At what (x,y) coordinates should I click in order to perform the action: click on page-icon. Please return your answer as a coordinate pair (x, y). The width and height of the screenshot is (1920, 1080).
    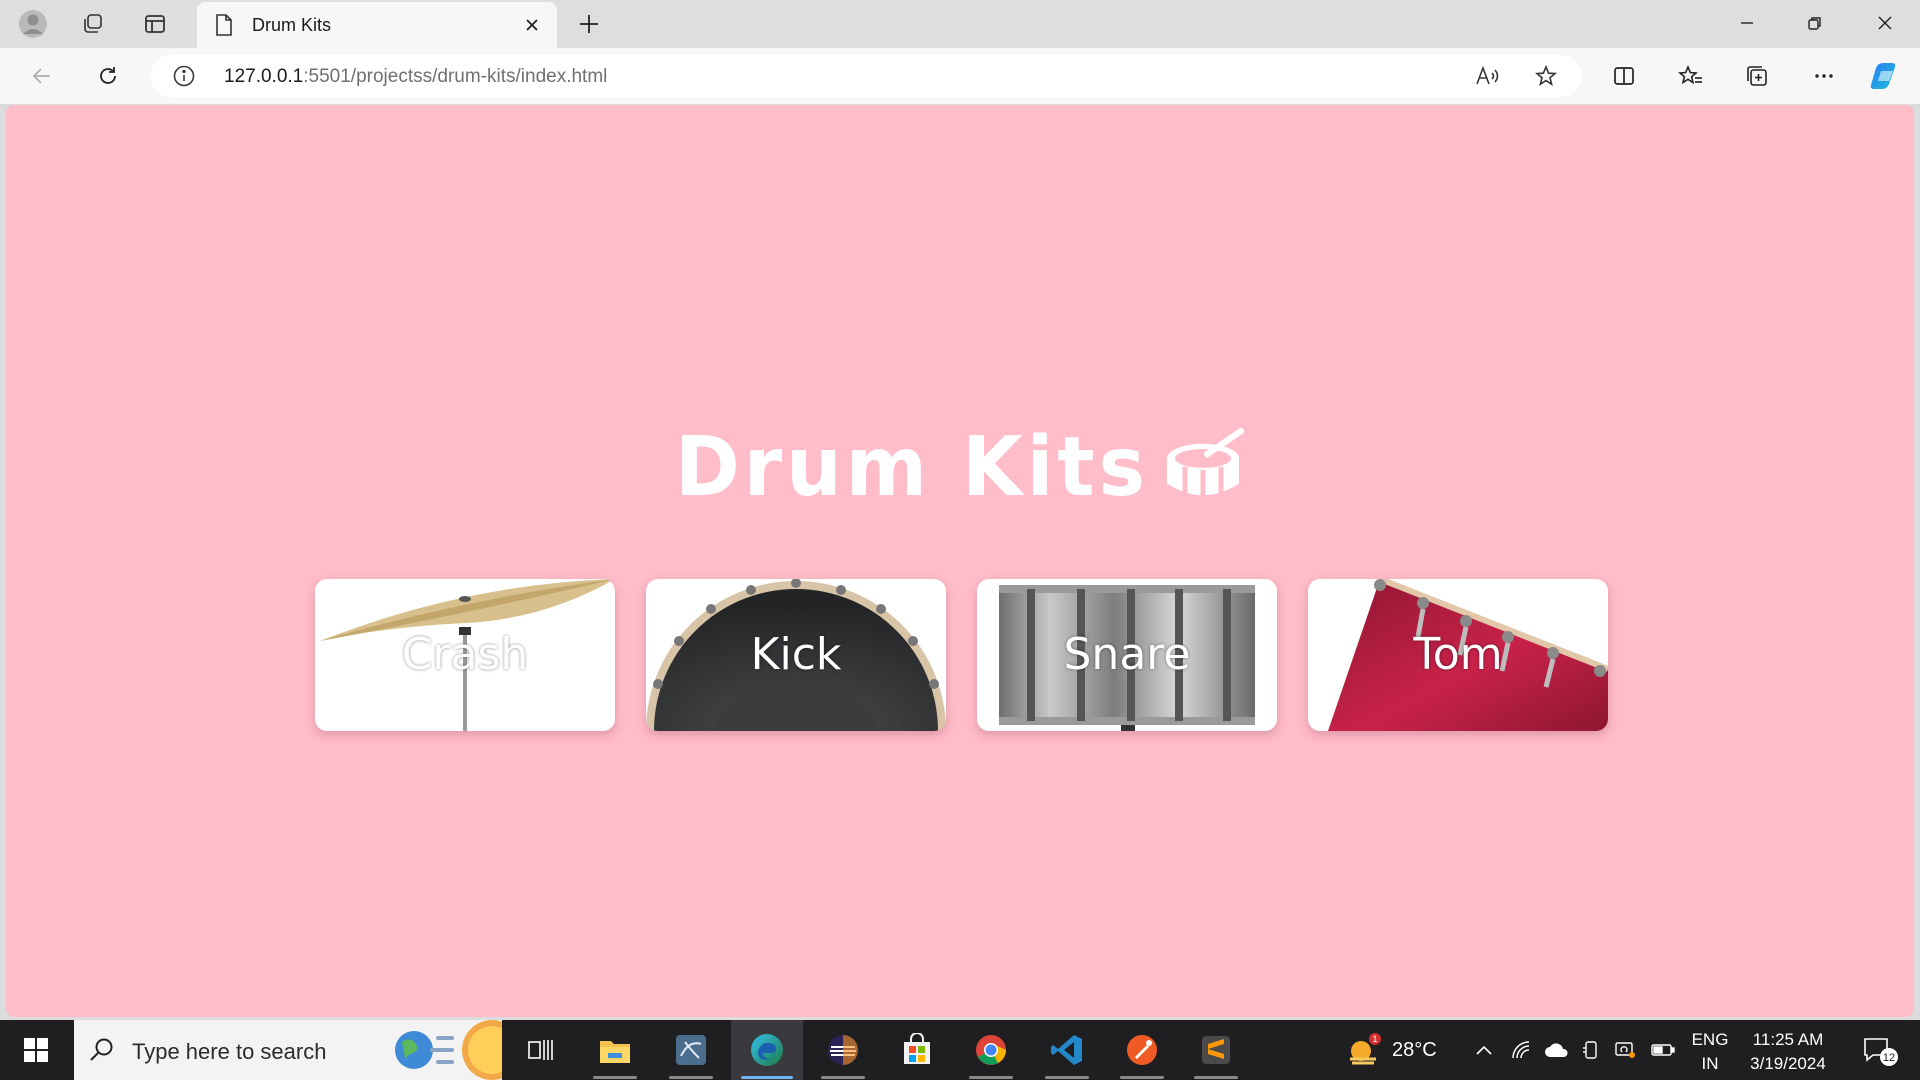
    Looking at the image, I should click on (224, 27).